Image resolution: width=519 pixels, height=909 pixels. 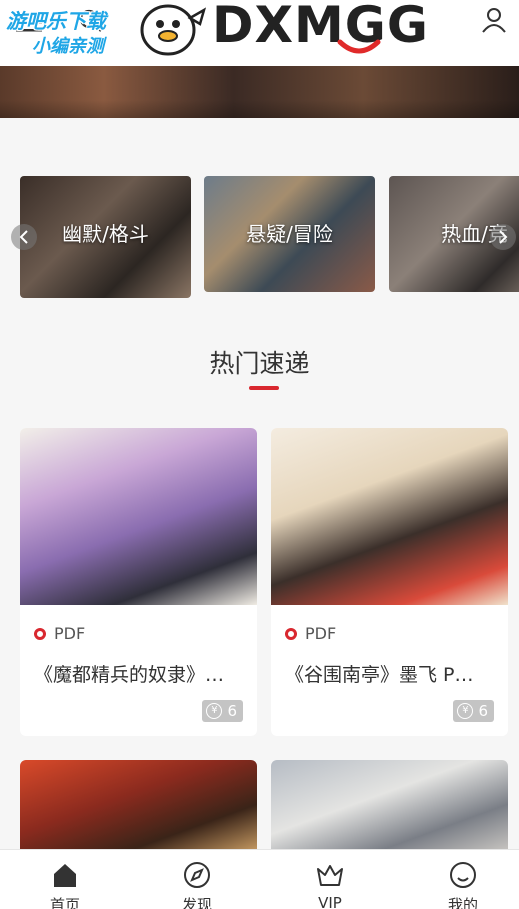 I want to click on chevron-left-icon, so click(x=23, y=237).